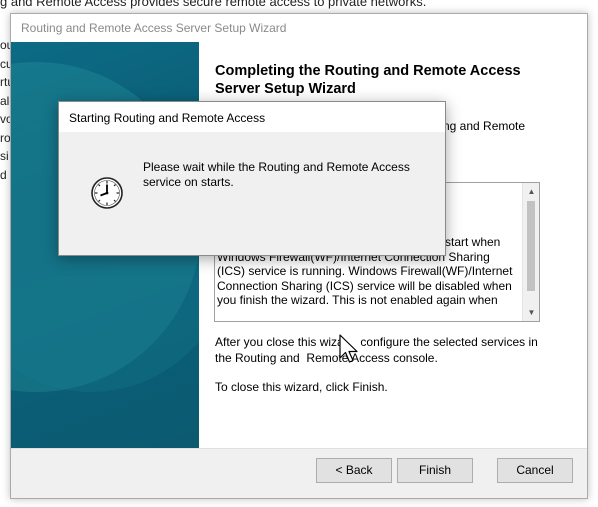  What do you see at coordinates (5, 45) in the screenshot?
I see `background-fragment: ou` at bounding box center [5, 45].